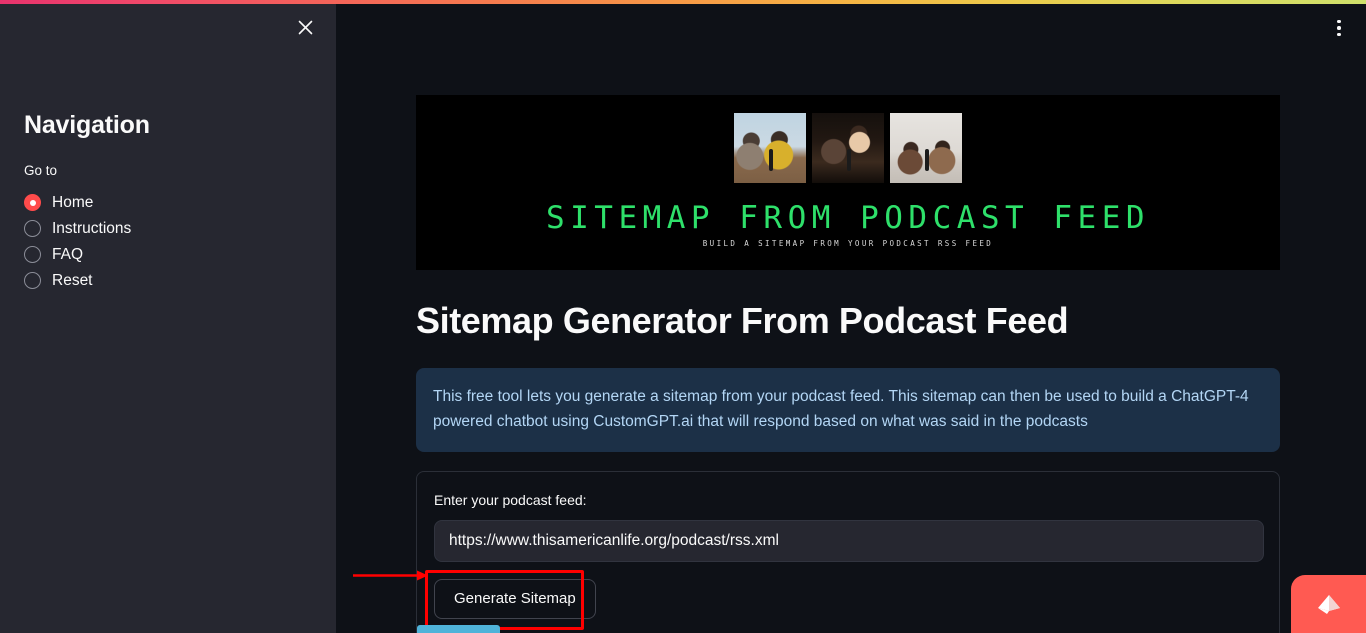 This screenshot has height=633, width=1366. I want to click on radio-icon-reset, so click(32, 281).